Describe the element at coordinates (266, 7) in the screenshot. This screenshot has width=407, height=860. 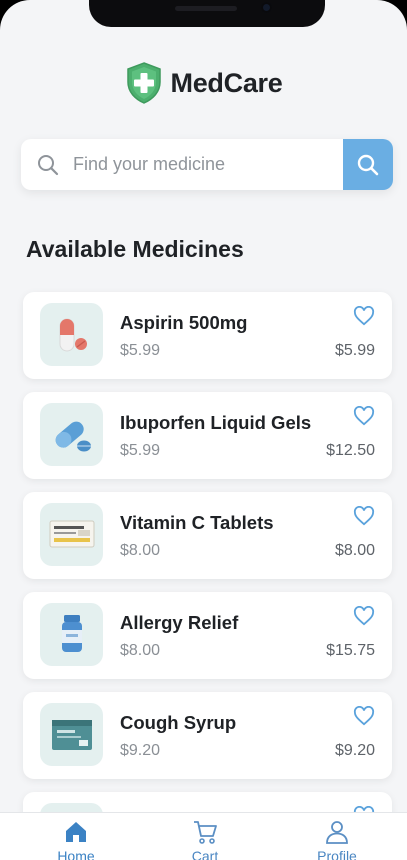
I see `front-camera` at that location.